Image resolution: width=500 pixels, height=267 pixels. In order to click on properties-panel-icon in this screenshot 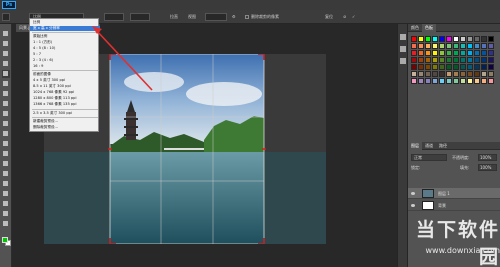, I will do `click(403, 49)`.